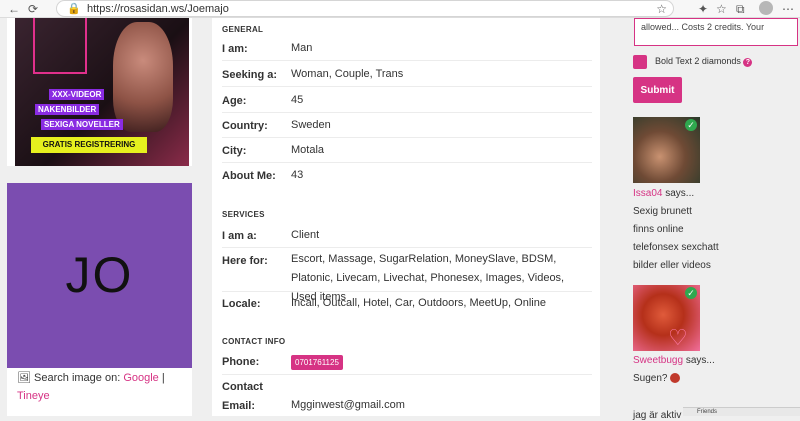  What do you see at coordinates (676, 247) in the screenshot?
I see `post-line: telefonsex sexchatt` at bounding box center [676, 247].